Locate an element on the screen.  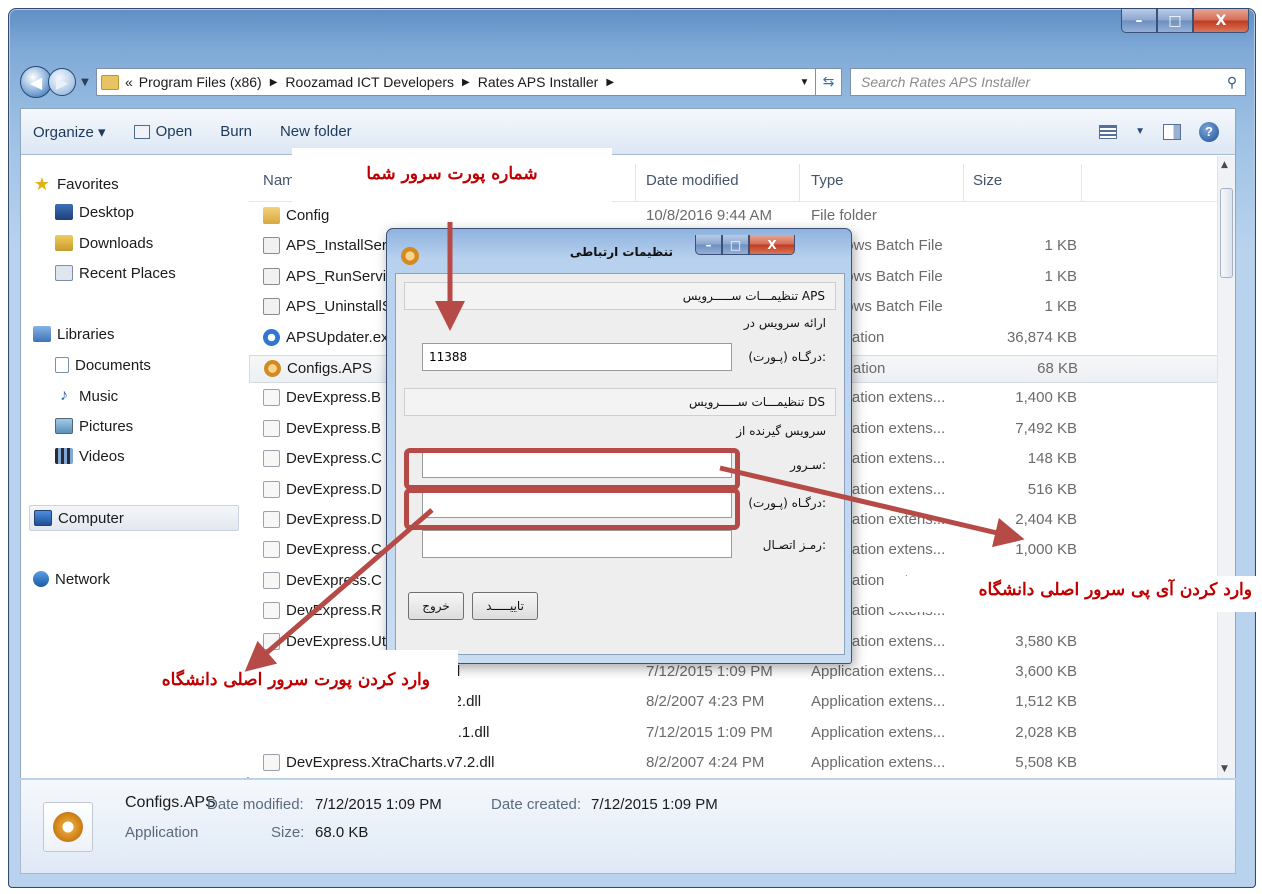
nav-pictures: Pictures is located at coordinates (94, 426).